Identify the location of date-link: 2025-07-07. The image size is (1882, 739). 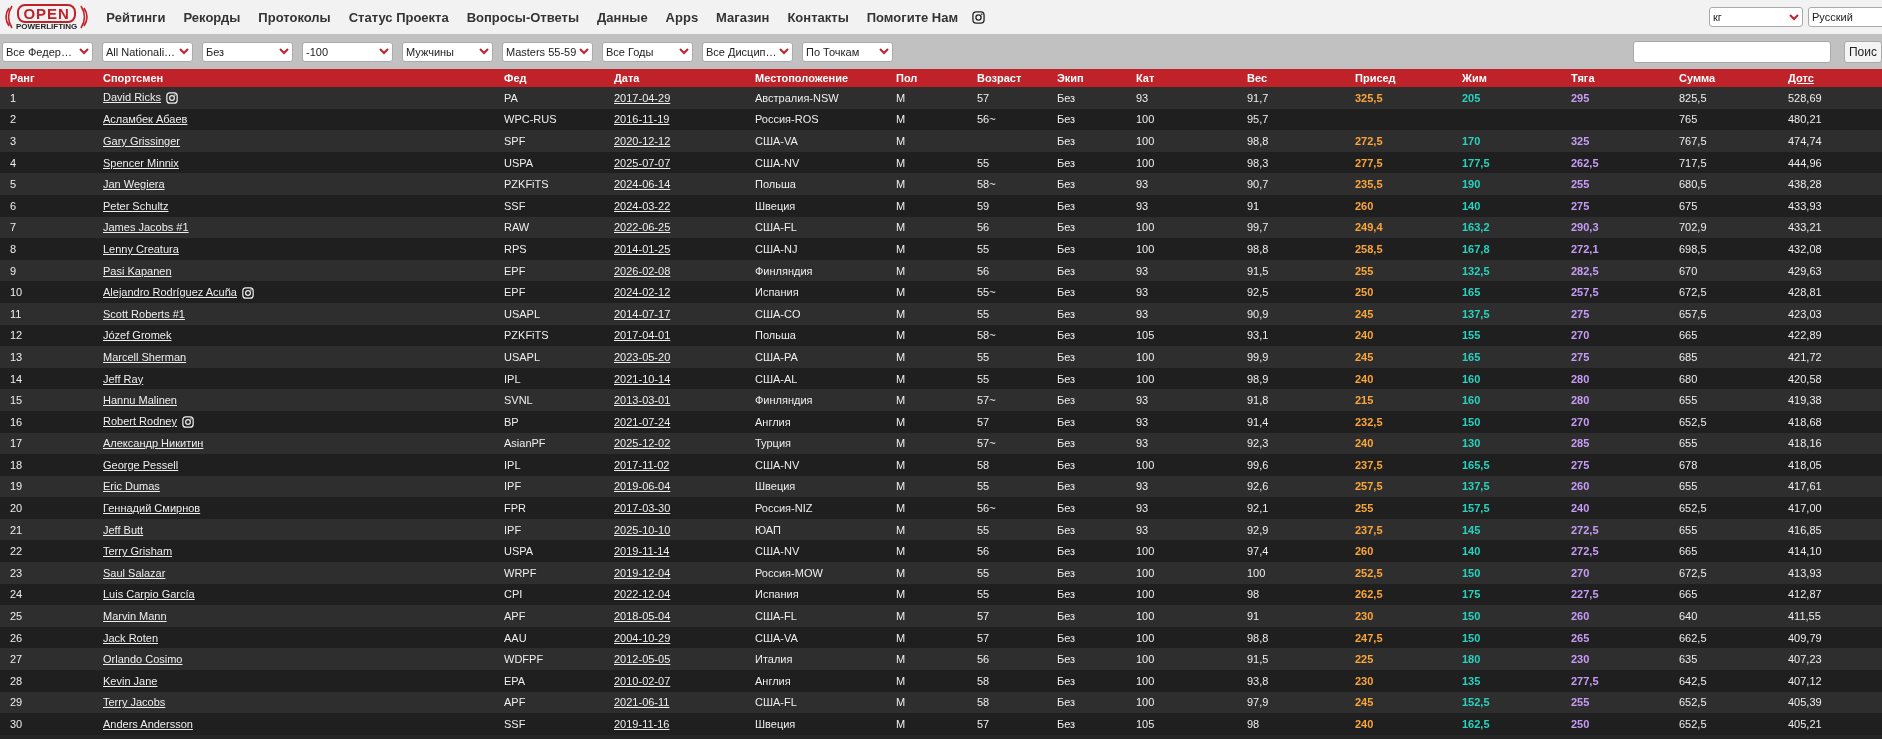
(642, 162).